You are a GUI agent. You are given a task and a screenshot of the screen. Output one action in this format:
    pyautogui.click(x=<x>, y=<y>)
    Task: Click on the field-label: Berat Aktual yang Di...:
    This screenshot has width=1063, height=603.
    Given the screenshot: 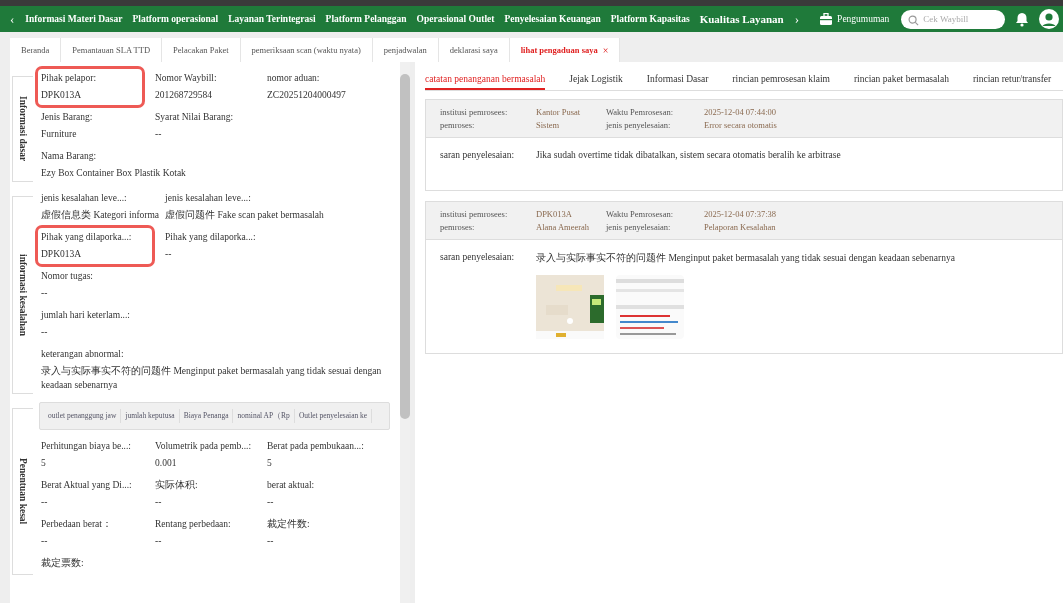 What is the action you would take?
    pyautogui.click(x=87, y=485)
    